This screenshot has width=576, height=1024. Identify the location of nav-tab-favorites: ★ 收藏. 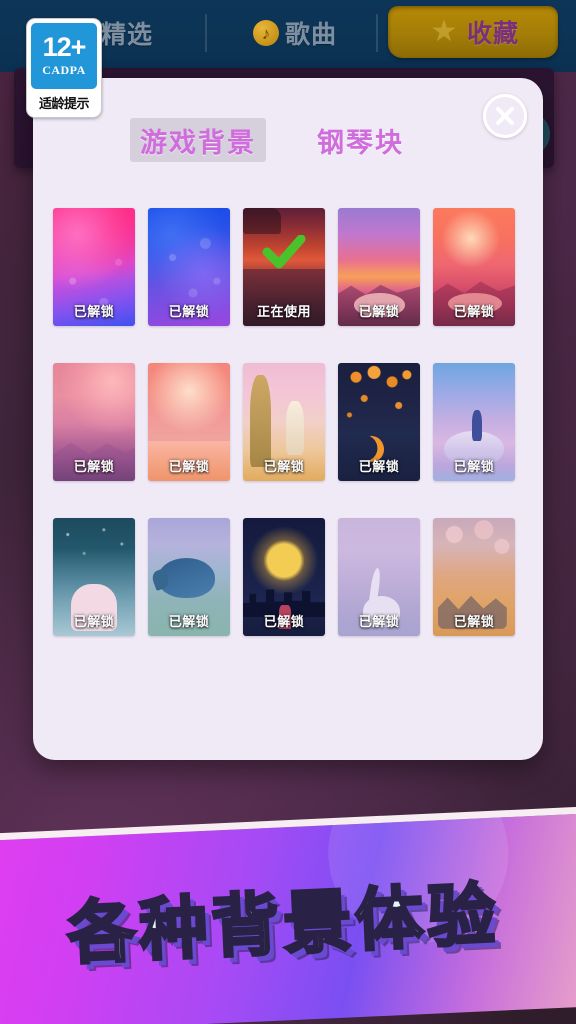
(473, 32).